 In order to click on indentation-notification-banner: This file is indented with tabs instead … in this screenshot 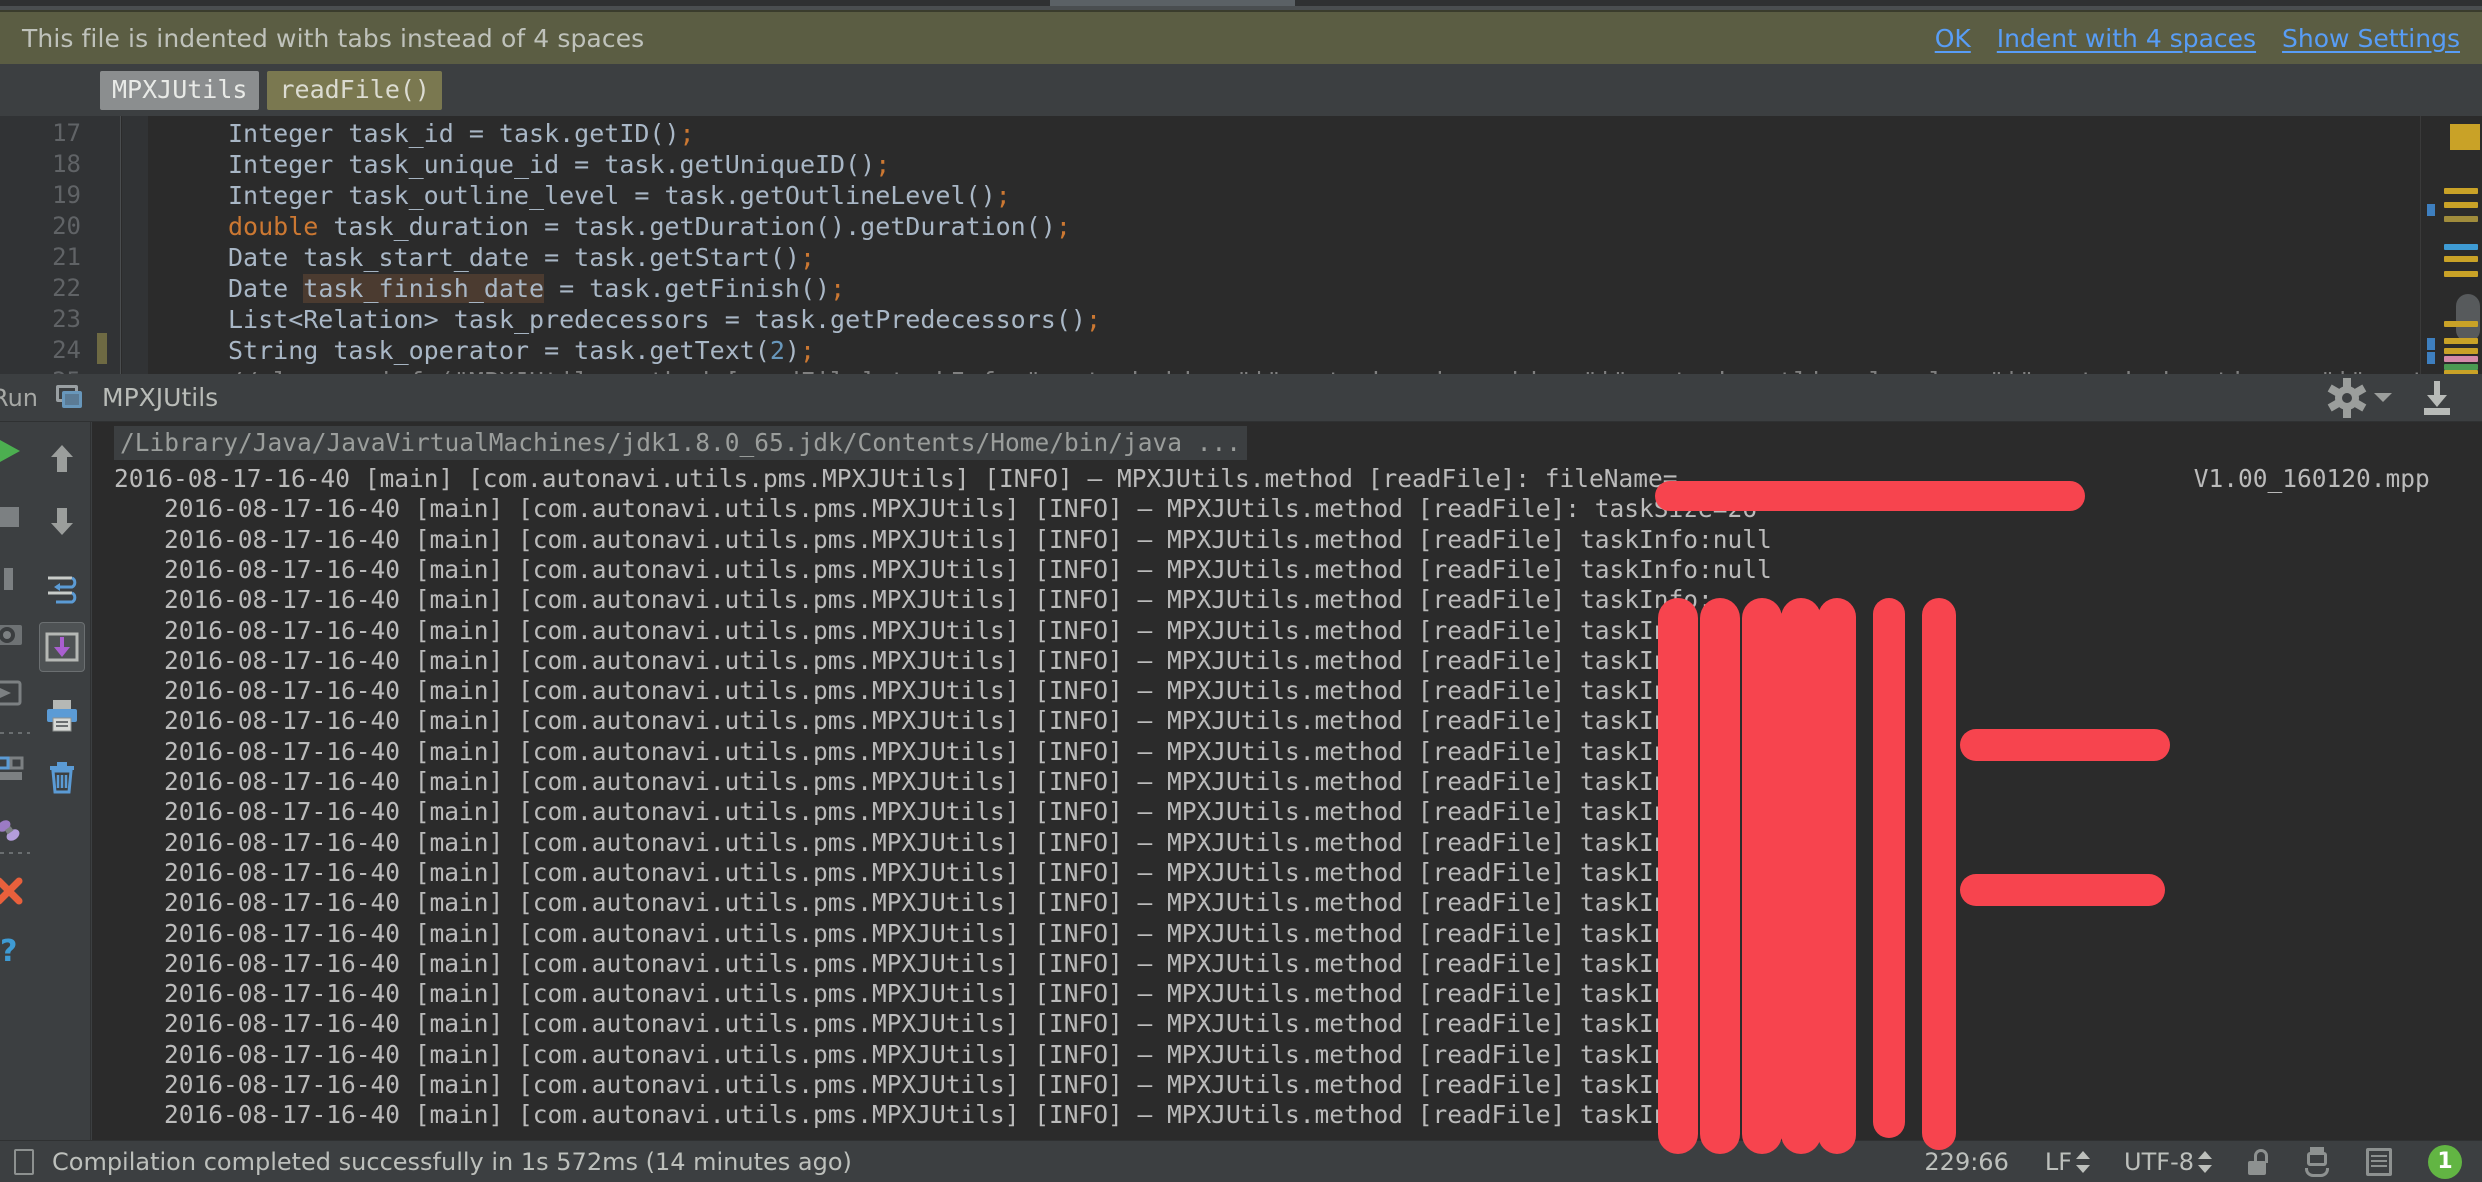, I will do `click(1241, 37)`.